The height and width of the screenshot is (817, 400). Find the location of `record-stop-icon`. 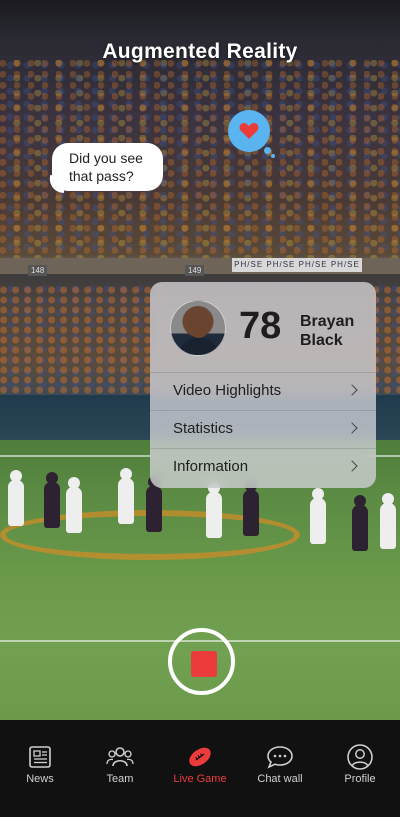

record-stop-icon is located at coordinates (204, 664).